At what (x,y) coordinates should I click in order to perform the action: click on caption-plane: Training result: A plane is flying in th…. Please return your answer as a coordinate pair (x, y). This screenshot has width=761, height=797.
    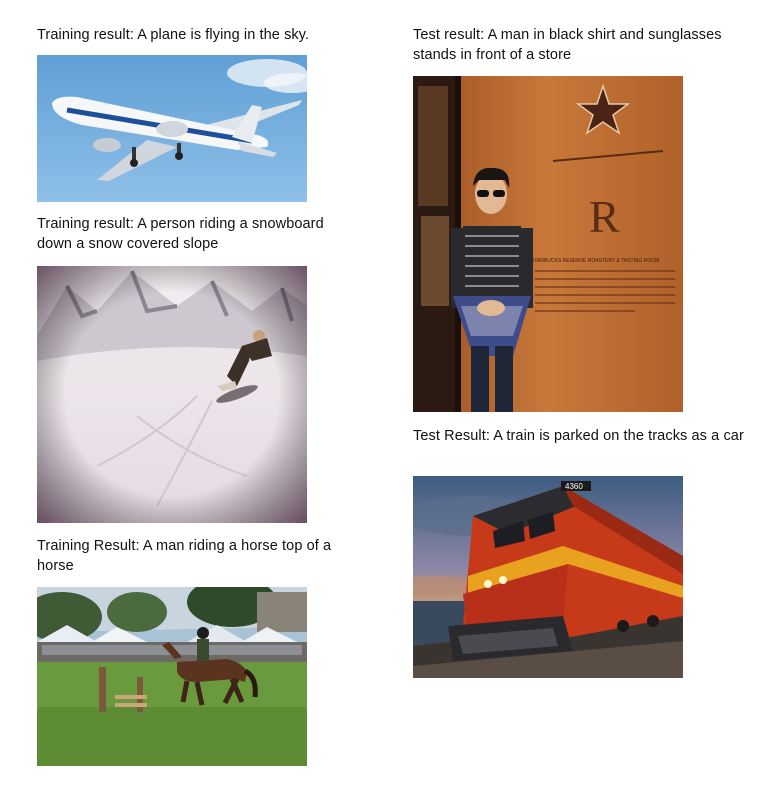
    Looking at the image, I should click on (173, 35).